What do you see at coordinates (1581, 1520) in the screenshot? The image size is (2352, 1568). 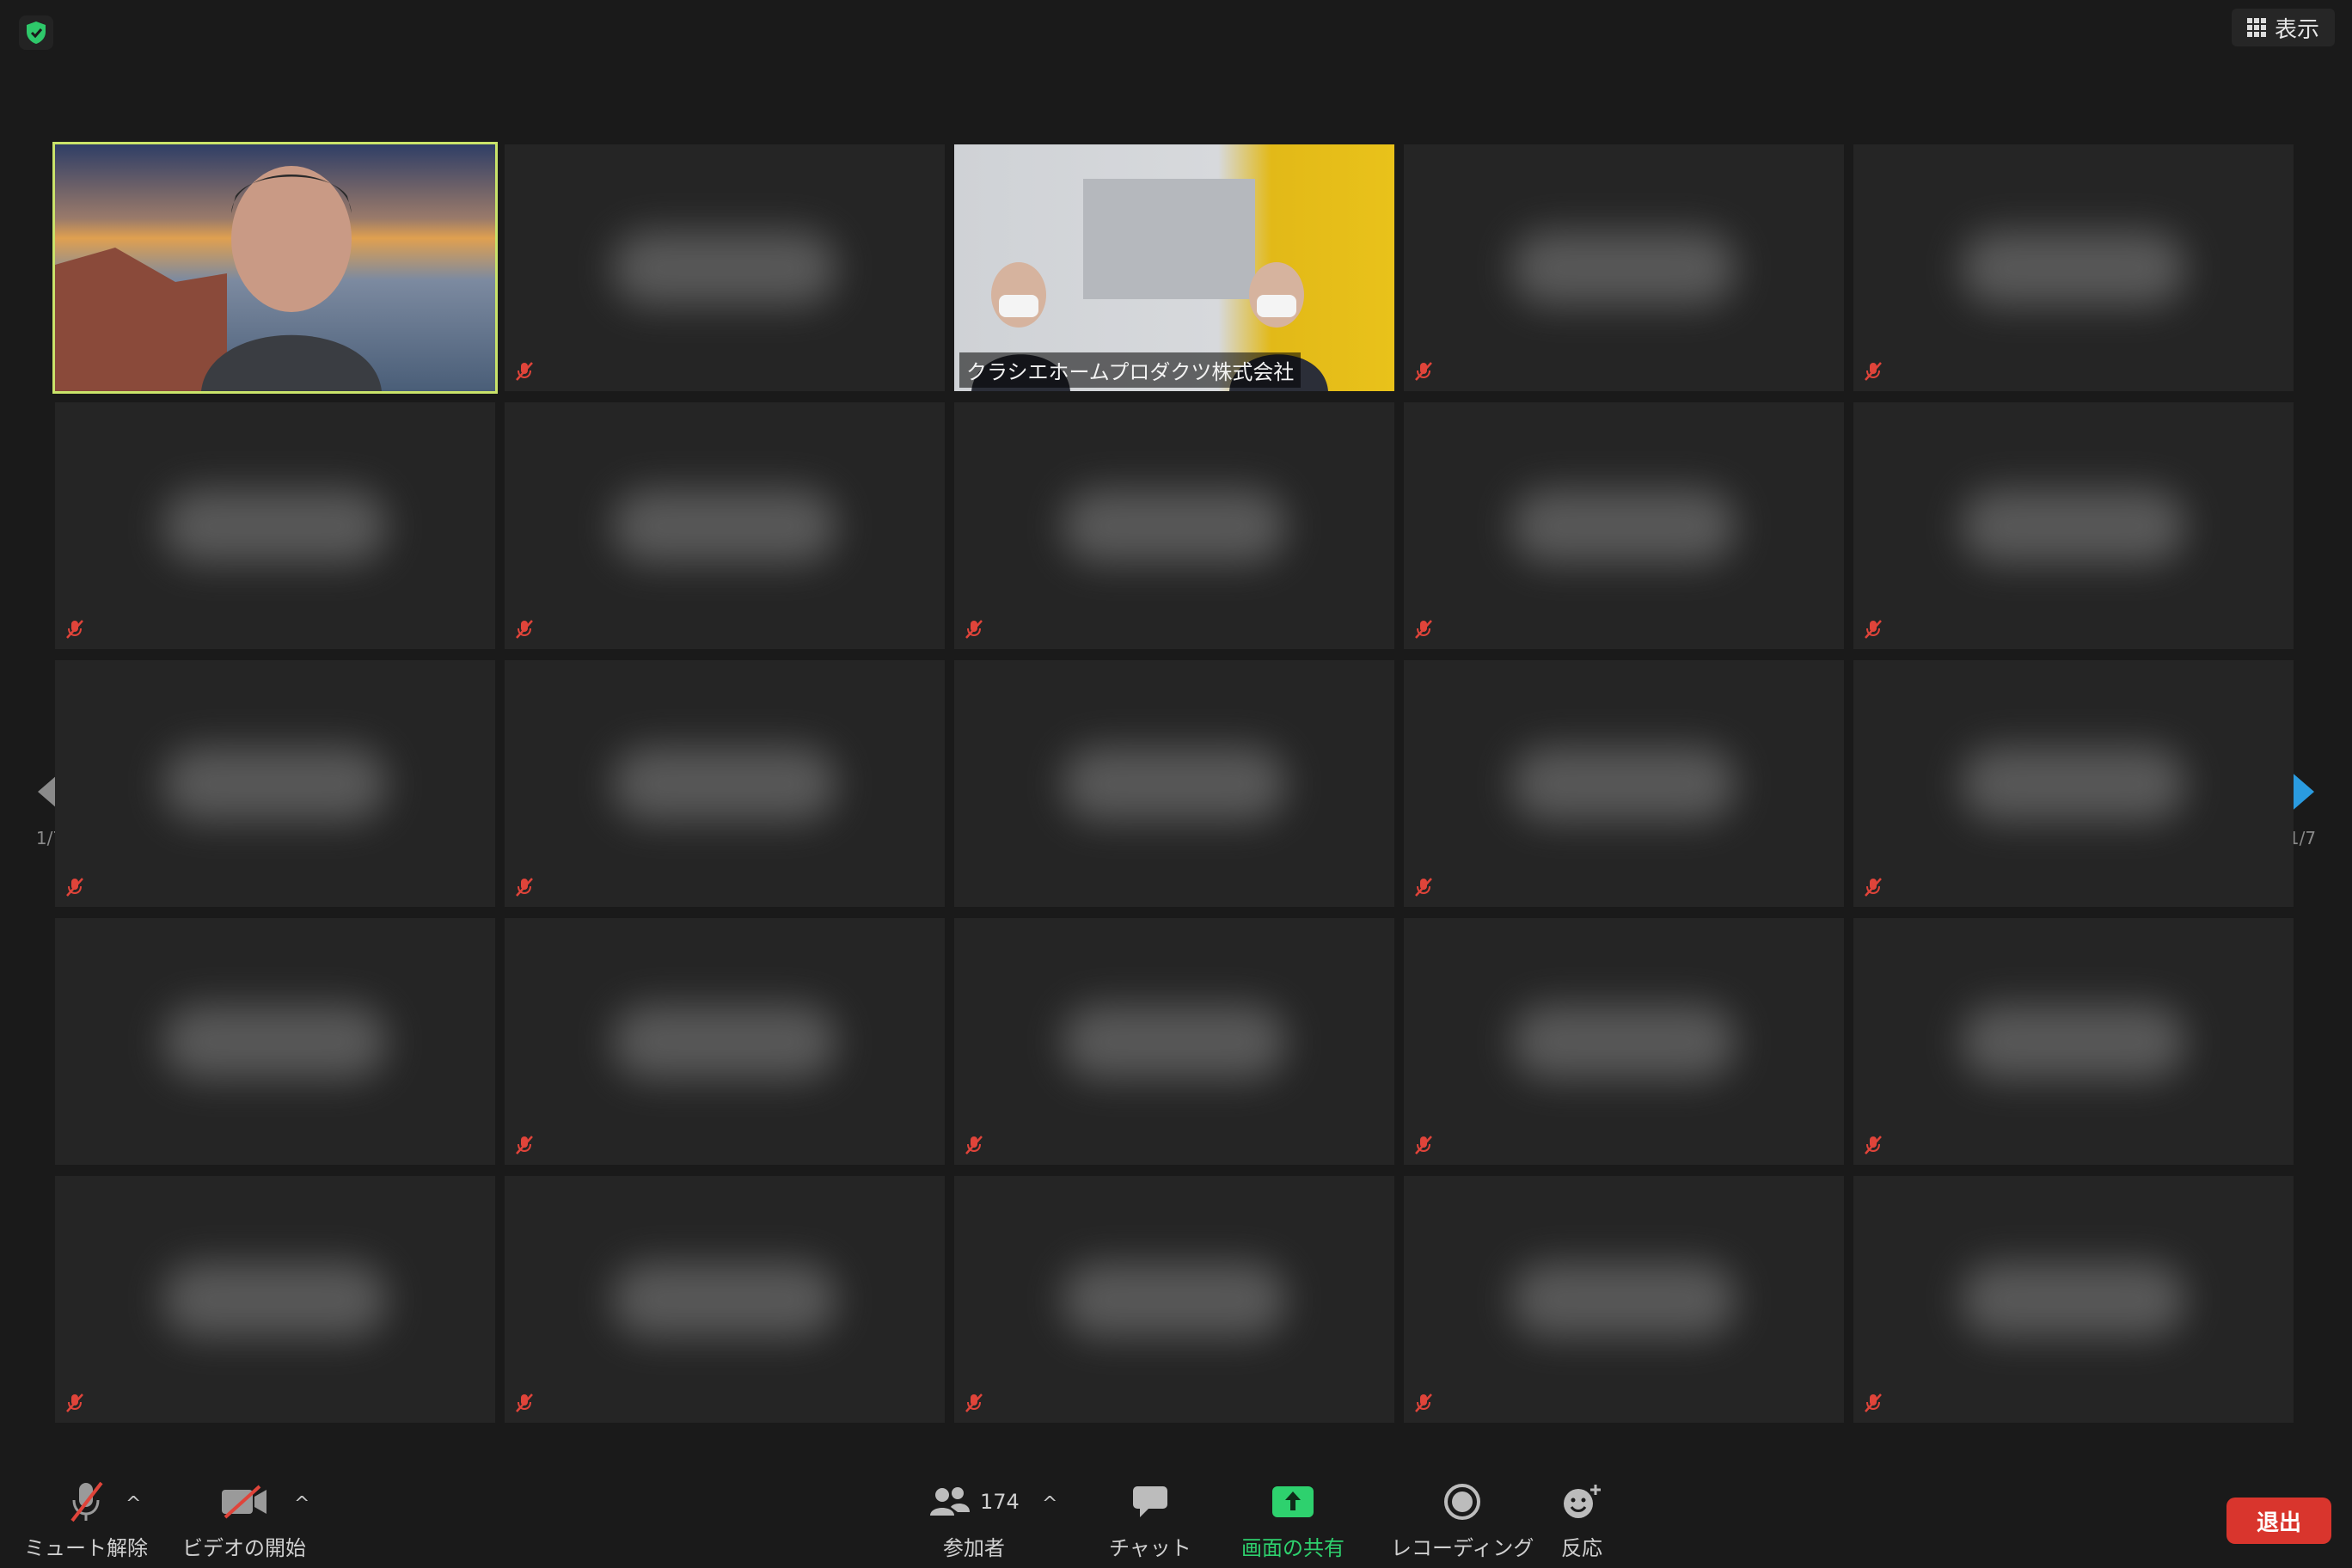 I see `reactions-button: 反応` at bounding box center [1581, 1520].